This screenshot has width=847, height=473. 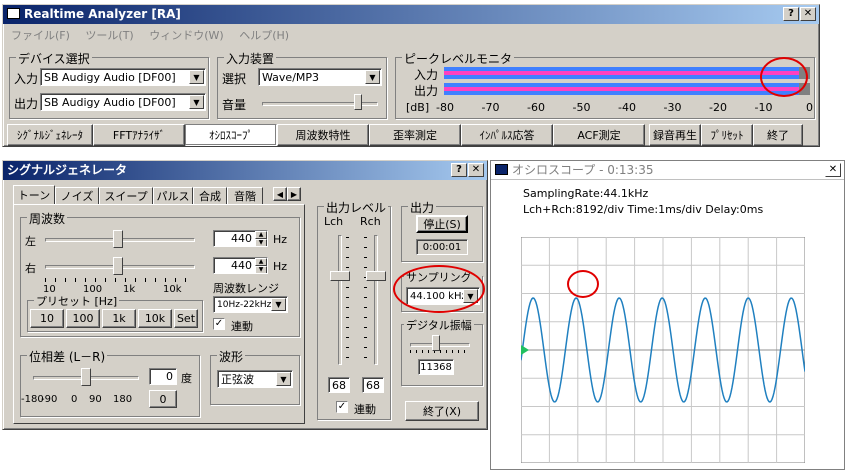 What do you see at coordinates (219, 324) in the screenshot?
I see `freq-link-checkbox: ✓` at bounding box center [219, 324].